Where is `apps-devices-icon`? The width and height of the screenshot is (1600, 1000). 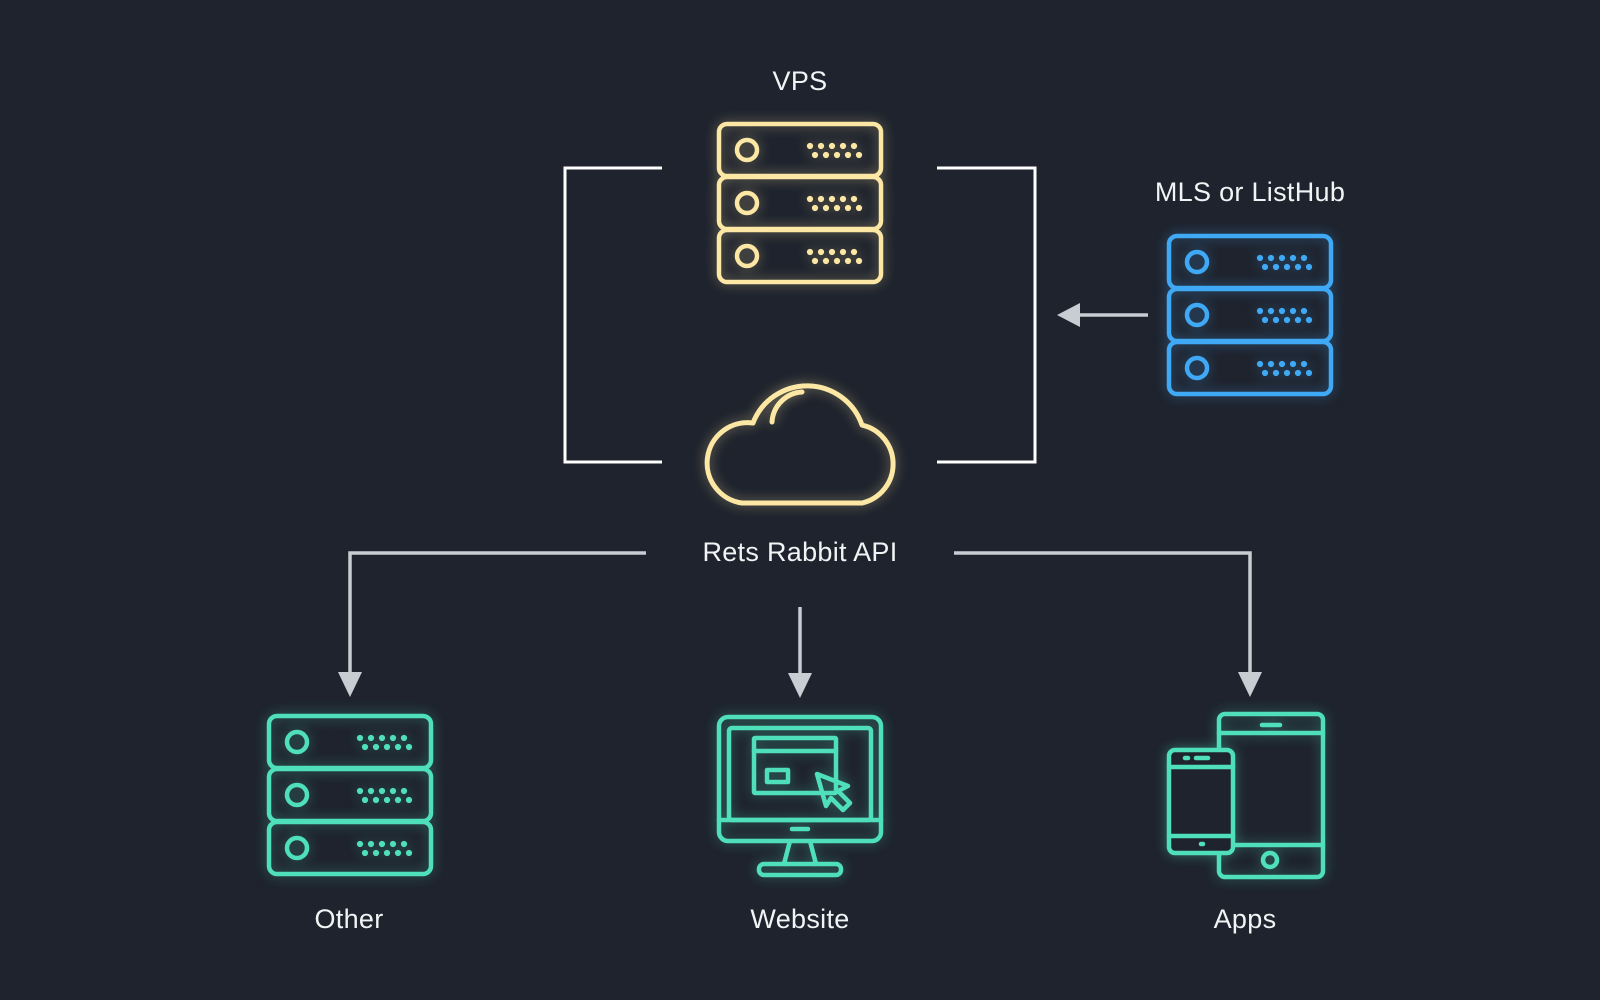
apps-devices-icon is located at coordinates (1246, 795).